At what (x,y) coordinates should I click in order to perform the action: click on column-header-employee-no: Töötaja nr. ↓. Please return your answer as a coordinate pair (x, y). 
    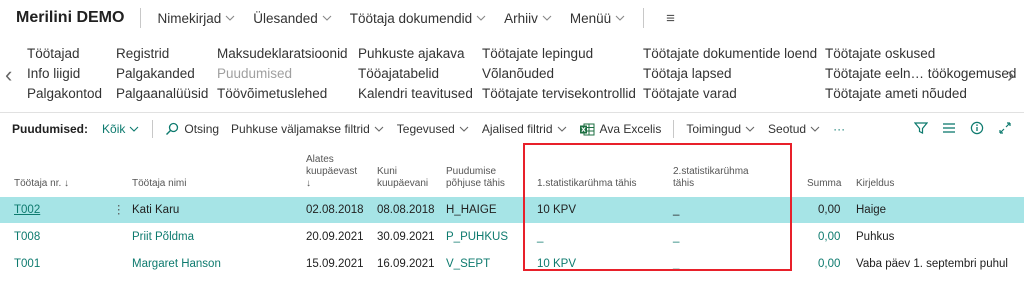
    Looking at the image, I should click on (41, 184).